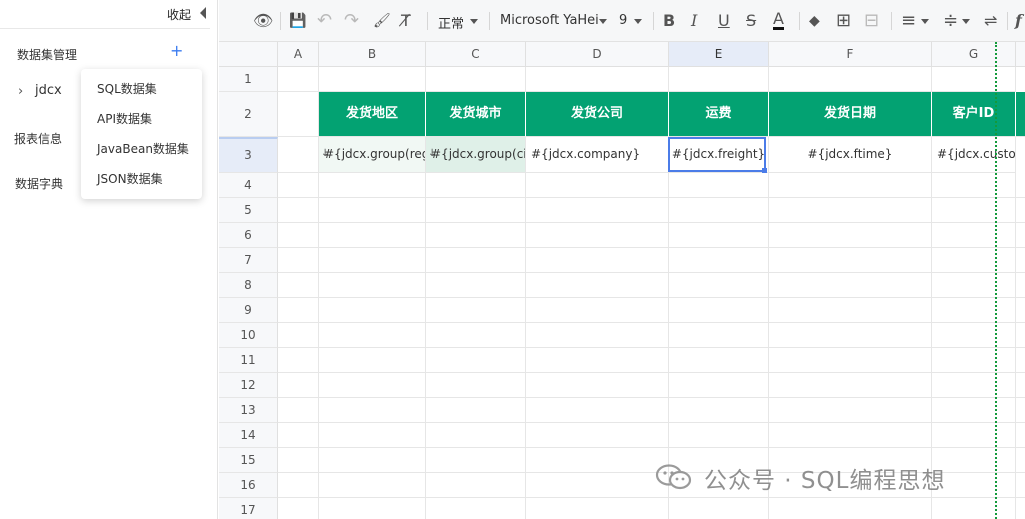  What do you see at coordinates (248, 508) in the screenshot?
I see `row-header-17: 17` at bounding box center [248, 508].